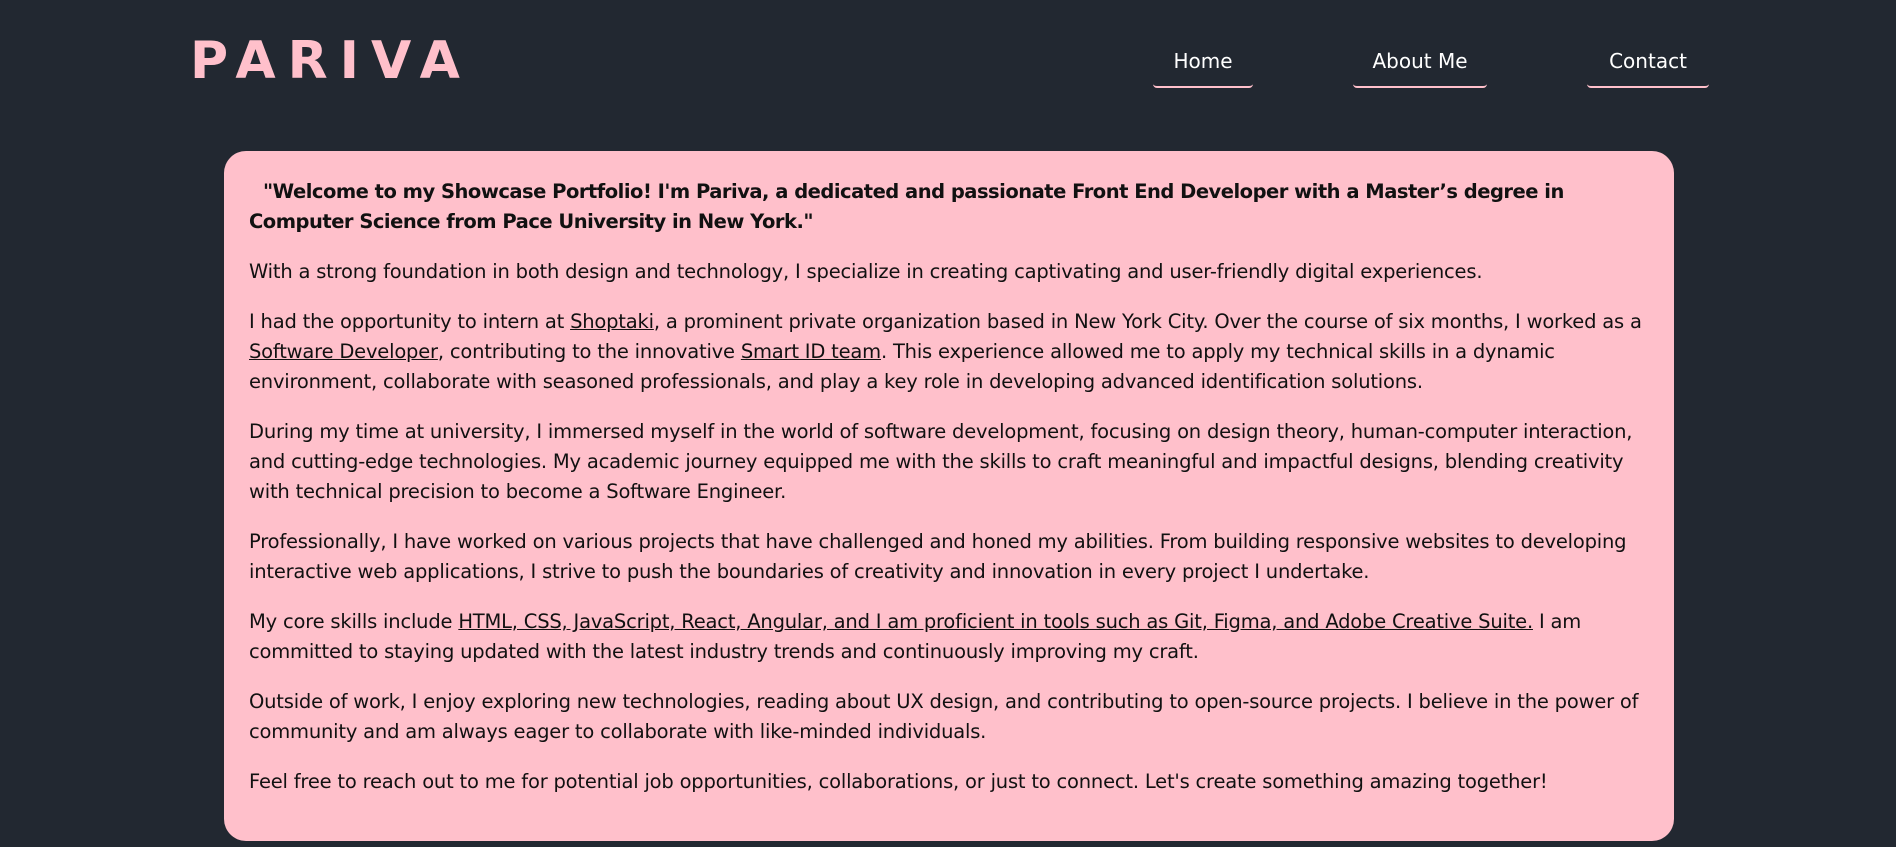 This screenshot has height=847, width=1896. I want to click on nav-about-link: About Me, so click(1420, 66).